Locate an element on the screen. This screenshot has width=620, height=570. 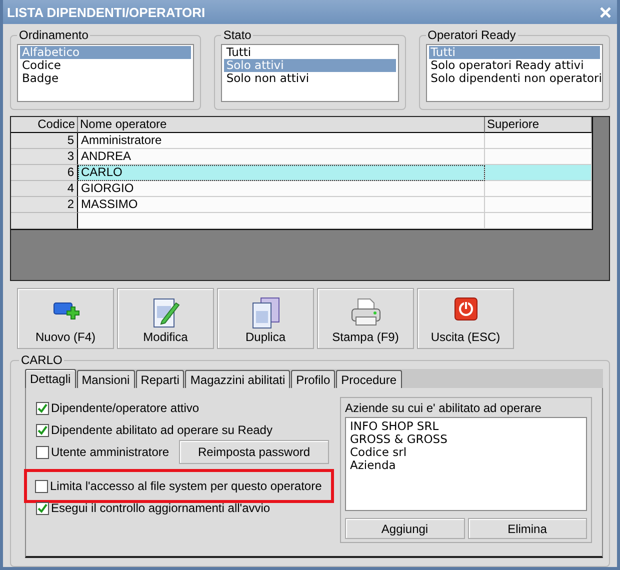
panel-button: Aggiungi is located at coordinates (404, 528).